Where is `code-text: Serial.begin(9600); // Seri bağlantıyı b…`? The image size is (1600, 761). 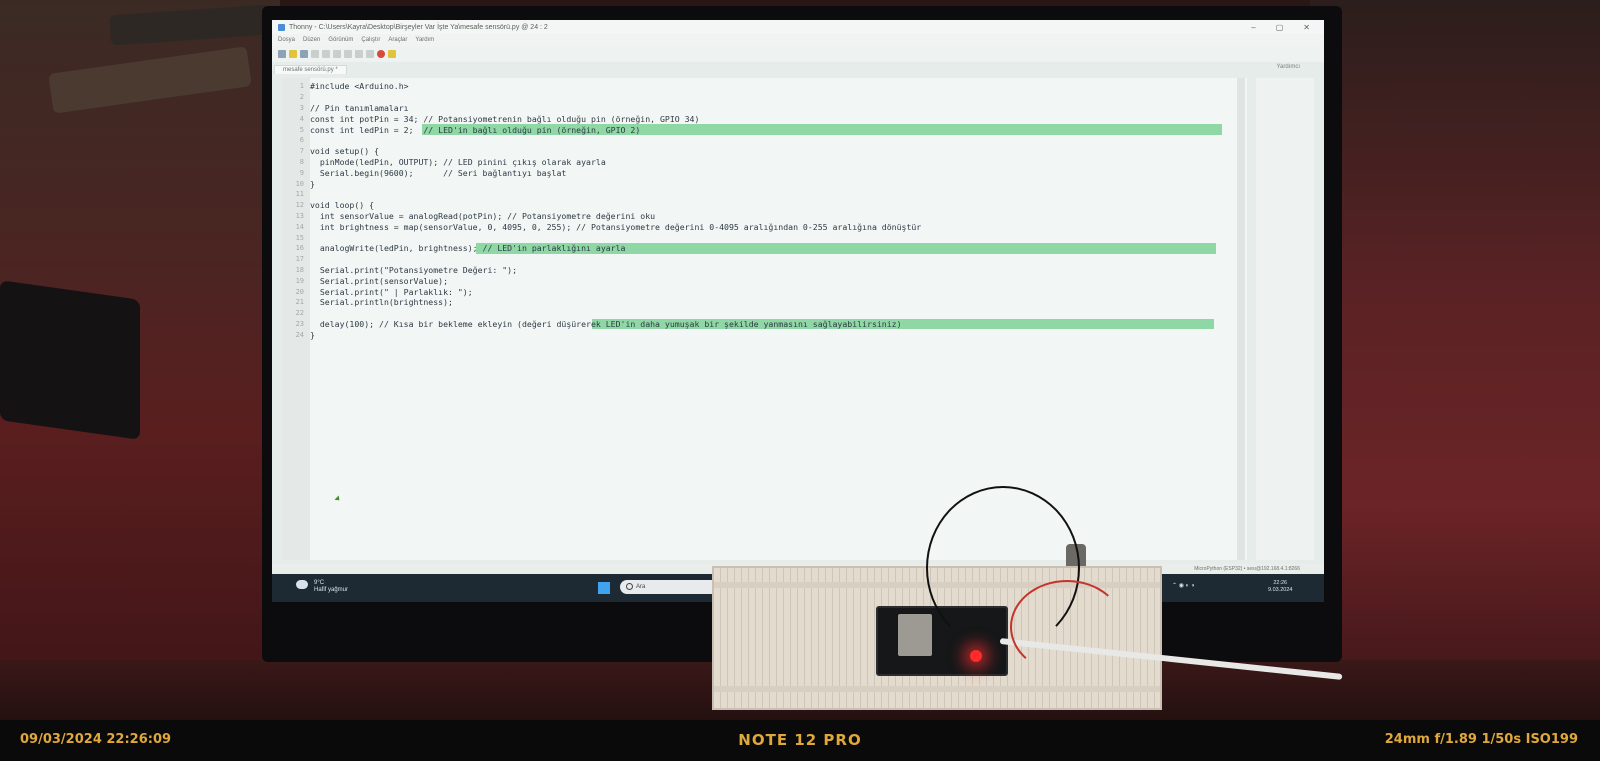
code-text: Serial.begin(9600); // Seri bağlantıyı b… is located at coordinates (438, 172).